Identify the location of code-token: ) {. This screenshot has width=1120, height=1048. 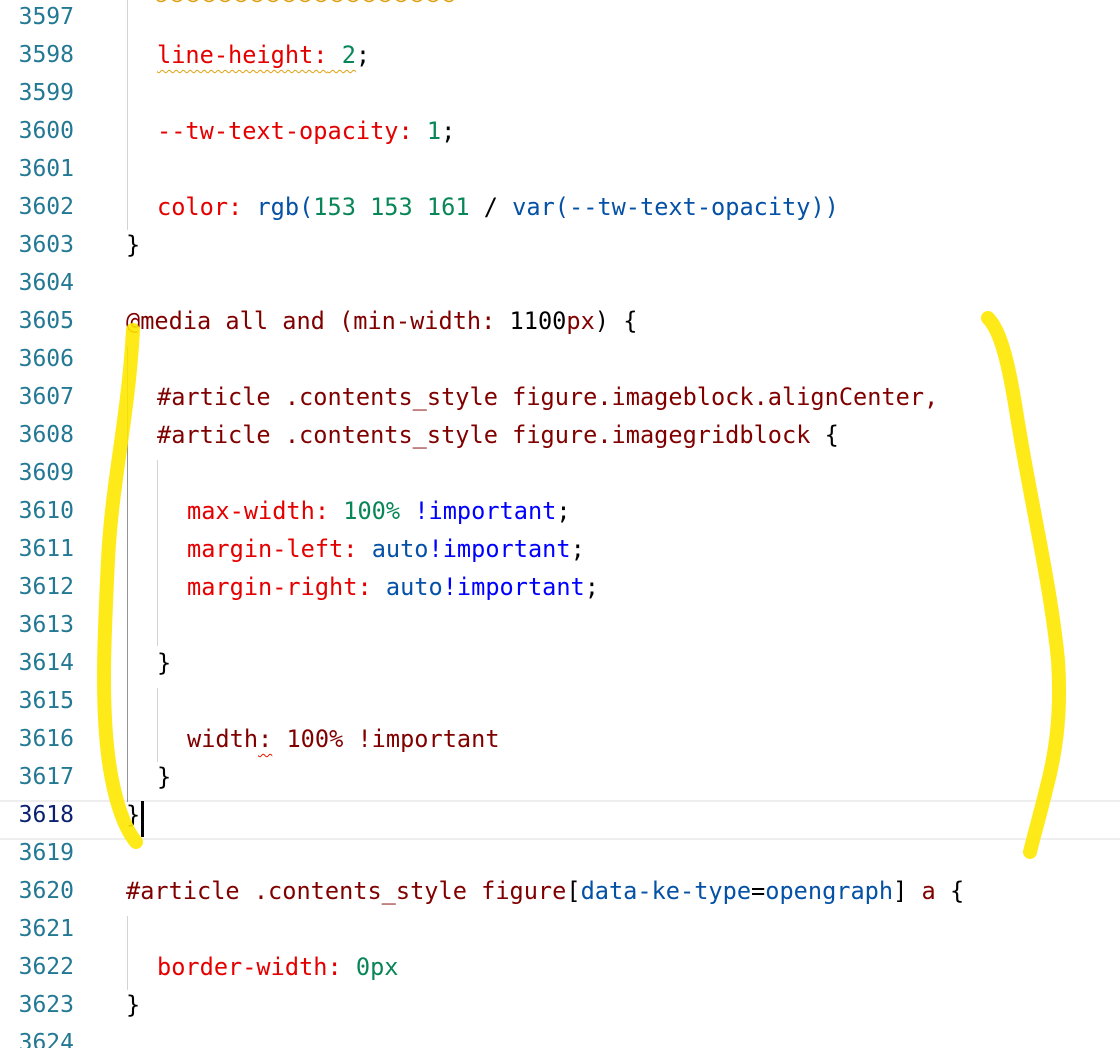
(616, 321).